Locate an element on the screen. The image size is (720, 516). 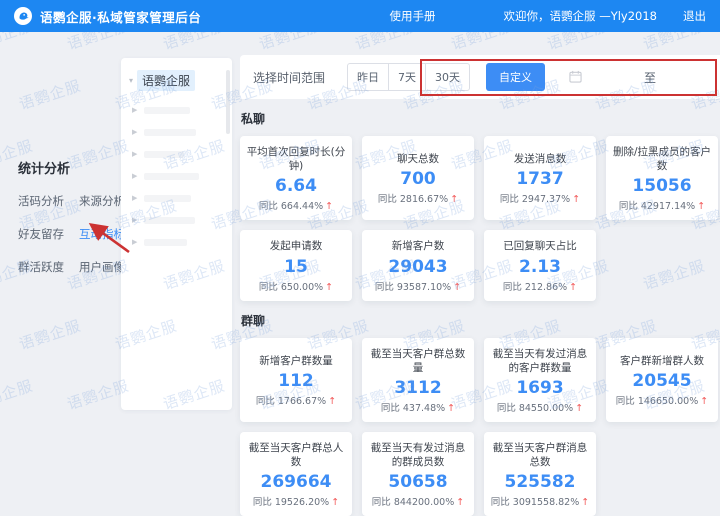
stat-card-yoy-text: 同比 19526.20% is located at coordinates (291, 503).